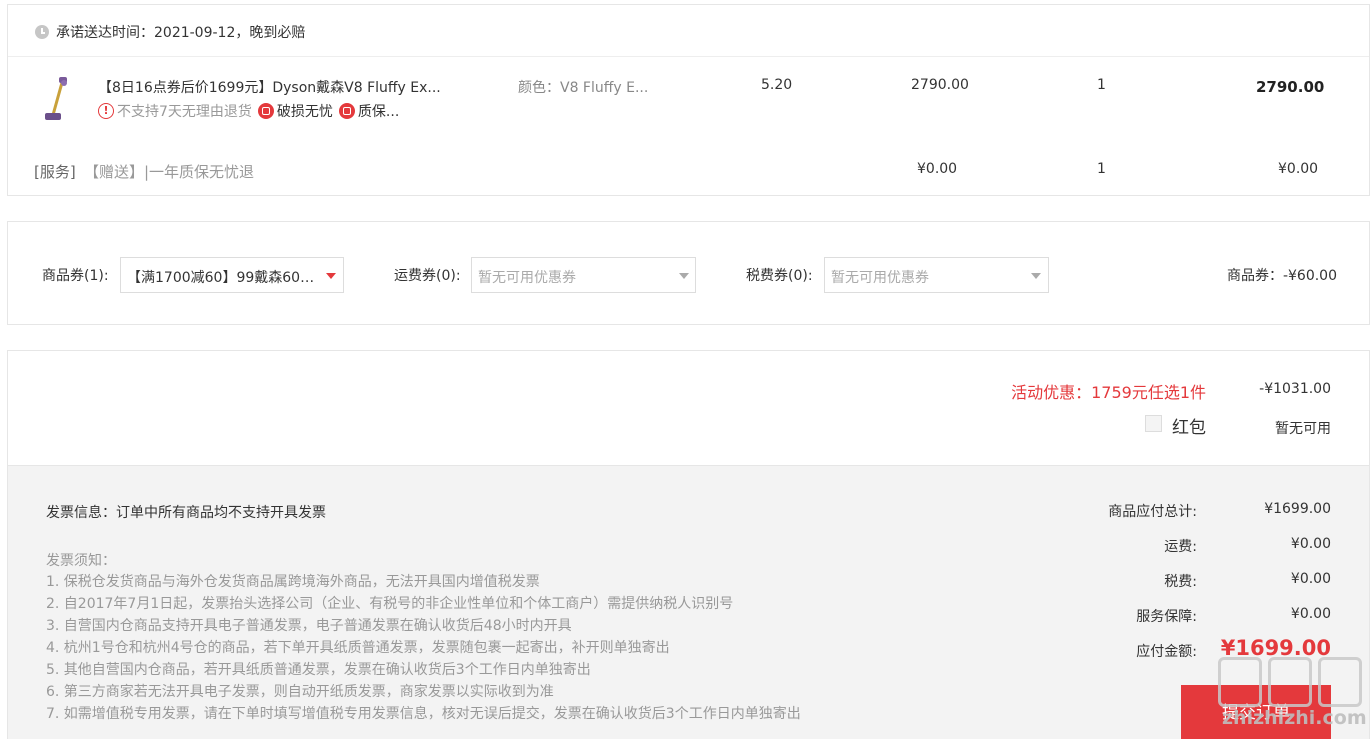  I want to click on tax-value: ¥0.00, so click(1310, 579).